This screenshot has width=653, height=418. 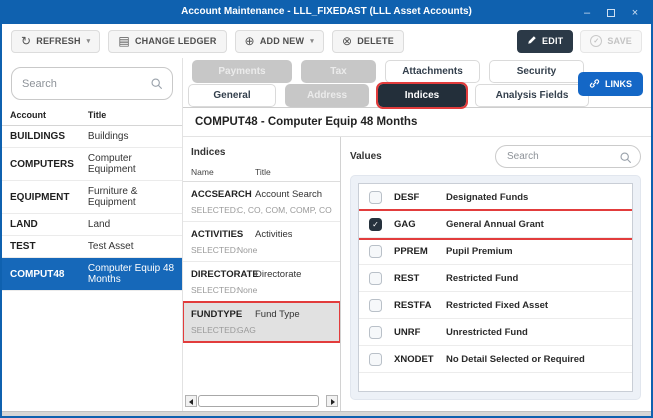 What do you see at coordinates (217, 314) in the screenshot?
I see `index-name: FUNDTYPE` at bounding box center [217, 314].